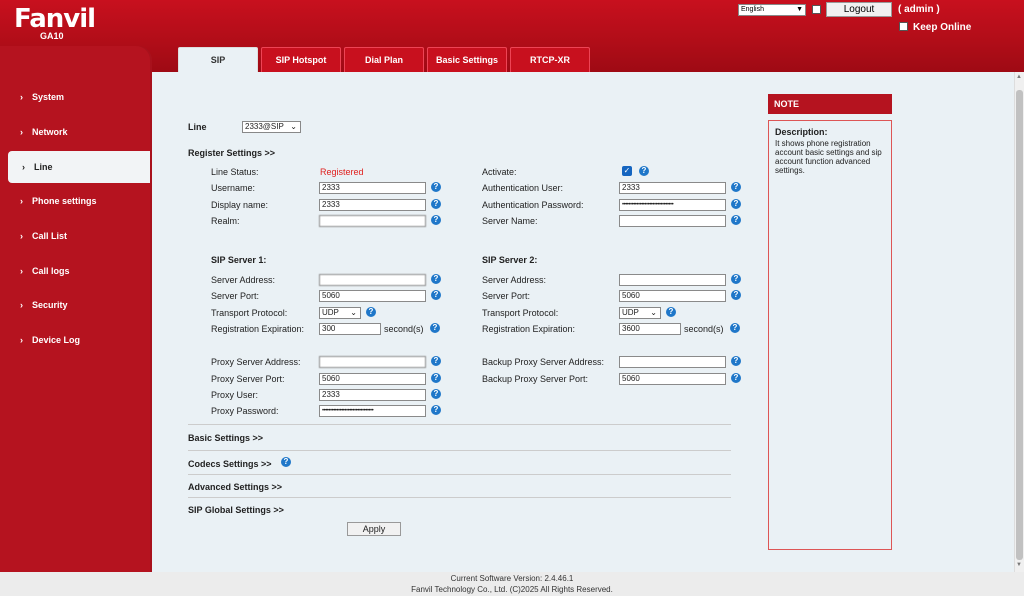 This screenshot has height=596, width=1024. What do you see at coordinates (799, 9) in the screenshot?
I see `chevron-down-icon: ▼` at bounding box center [799, 9].